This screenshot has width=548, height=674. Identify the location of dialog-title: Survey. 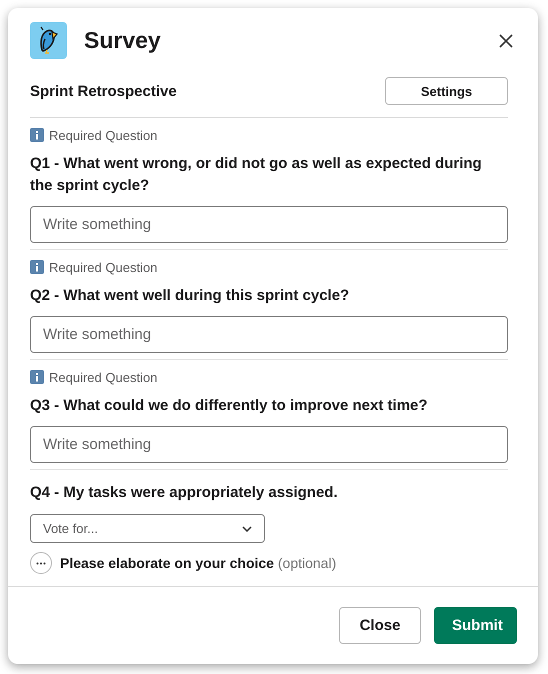
(123, 40).